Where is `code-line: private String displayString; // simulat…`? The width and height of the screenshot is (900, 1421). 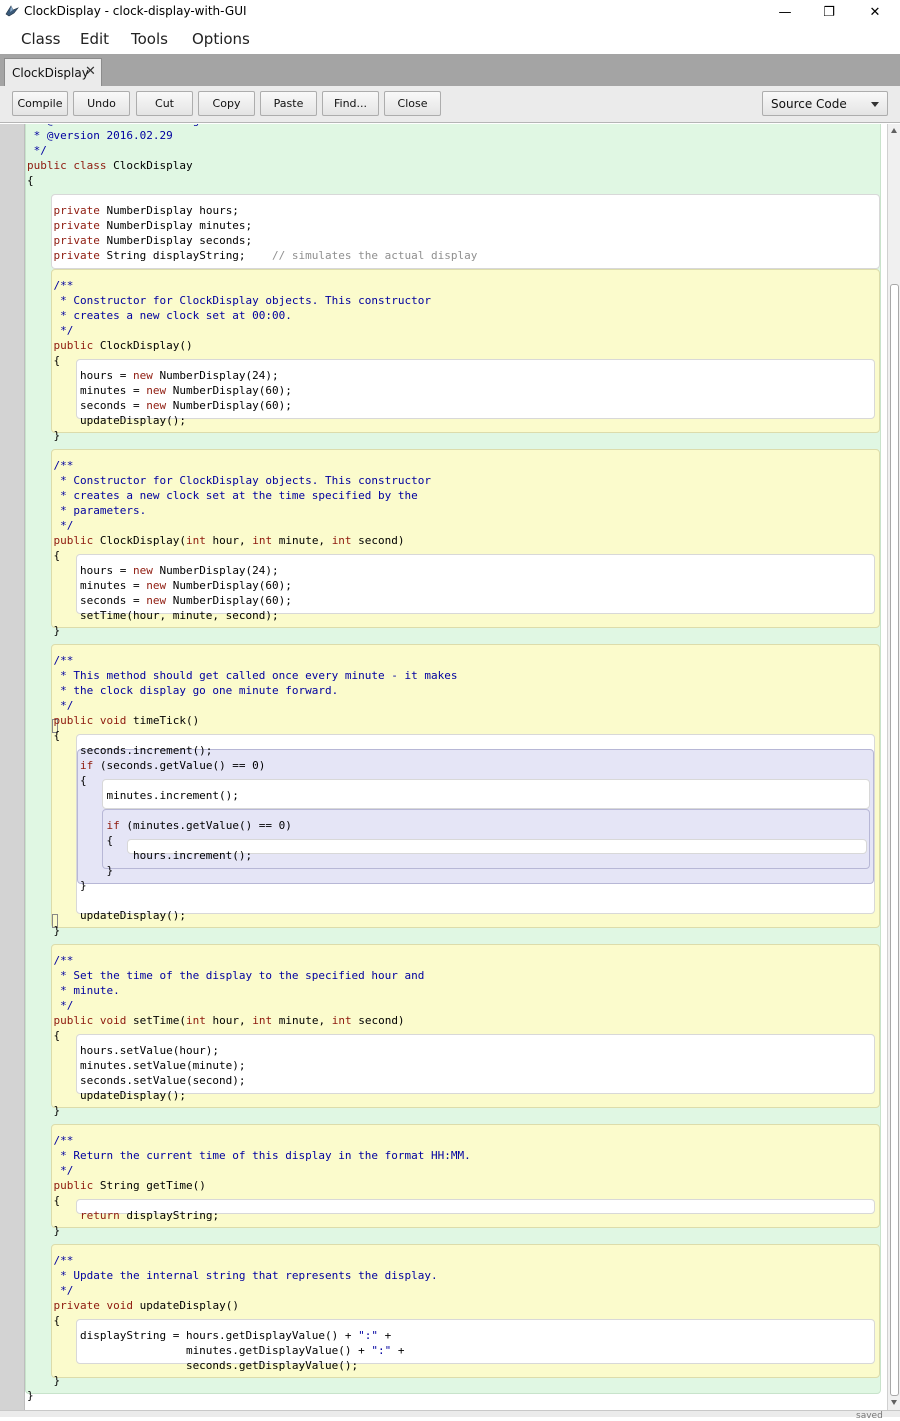 code-line: private String displayString; // simulat… is located at coordinates (252, 255).